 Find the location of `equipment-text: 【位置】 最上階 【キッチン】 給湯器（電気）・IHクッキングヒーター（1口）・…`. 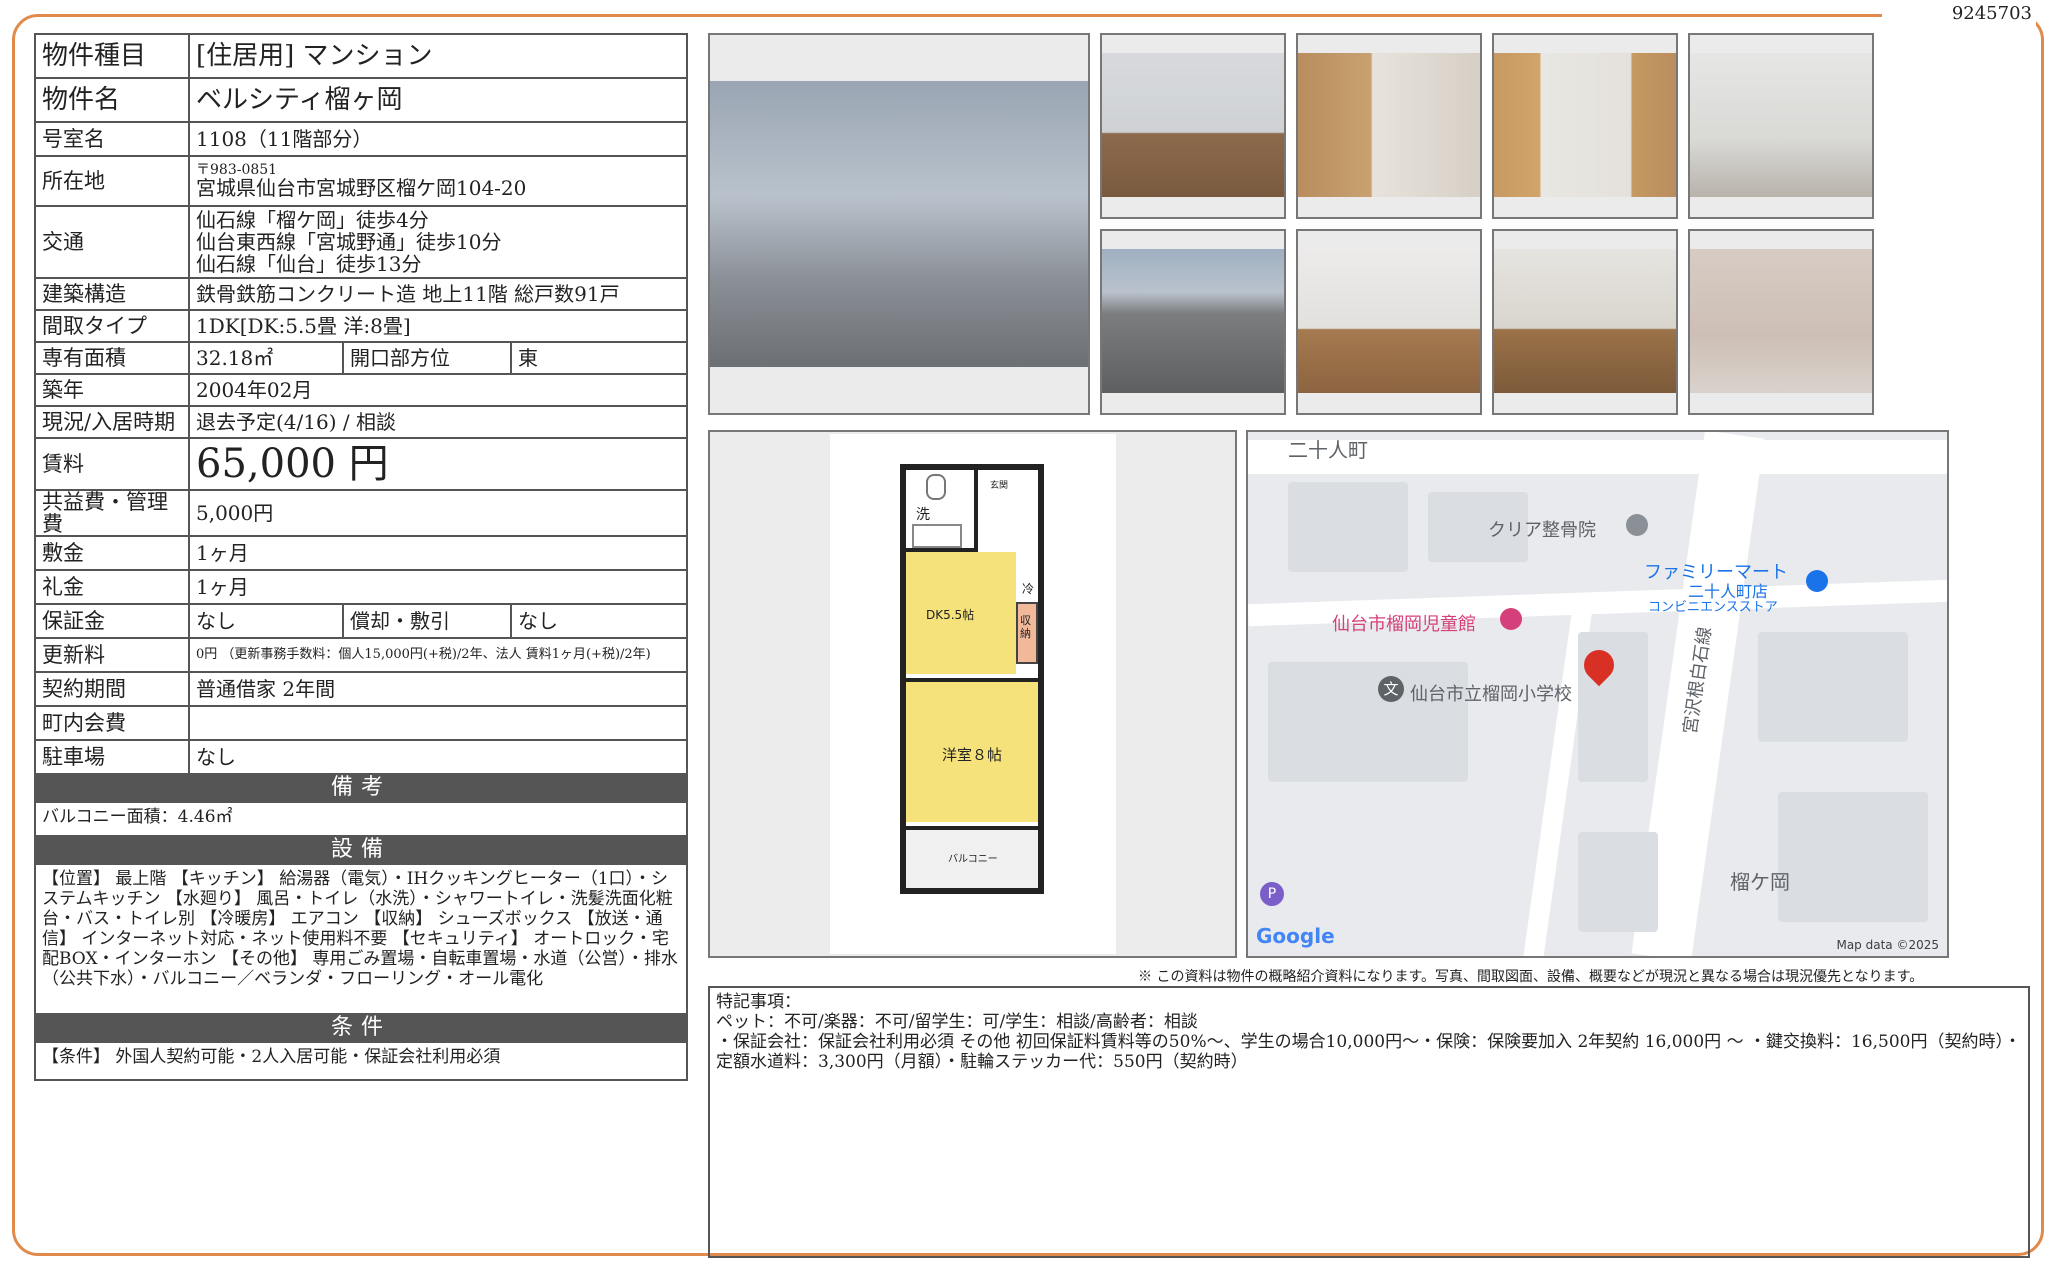

equipment-text: 【位置】 最上階 【キッチン】 給湯器（電気）・IHクッキングヒーター（1口）・… is located at coordinates (361, 939).